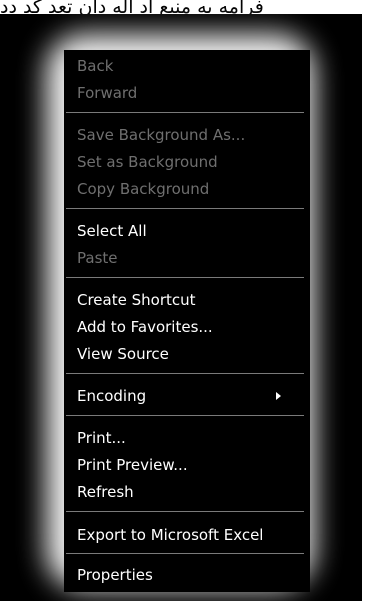 This screenshot has height=601, width=380. I want to click on menu-item-refresh: Refresh, so click(105, 492).